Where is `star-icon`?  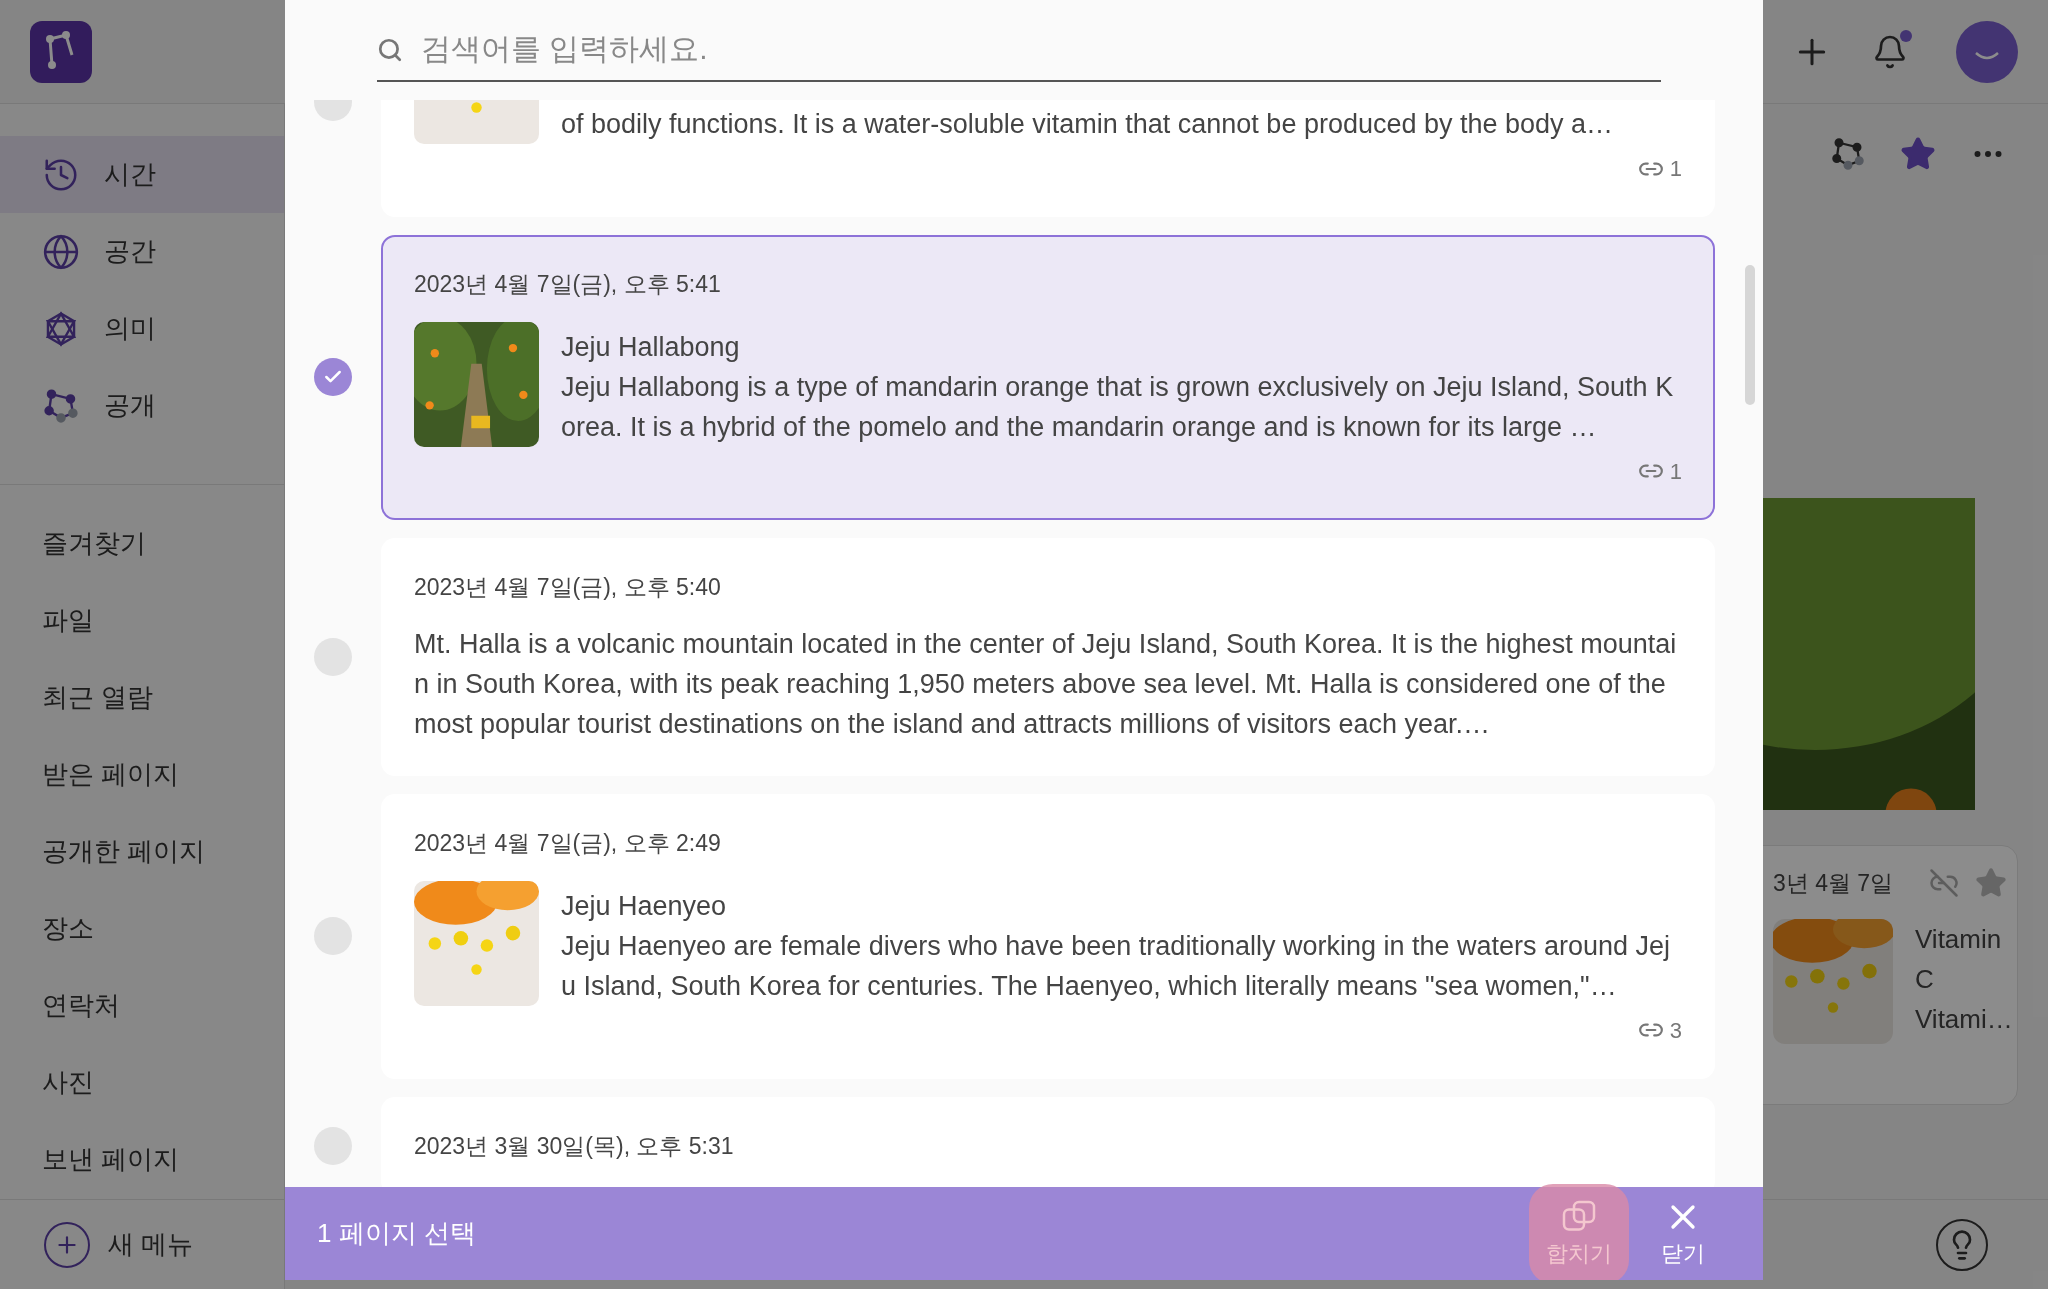
star-icon is located at coordinates (1918, 154).